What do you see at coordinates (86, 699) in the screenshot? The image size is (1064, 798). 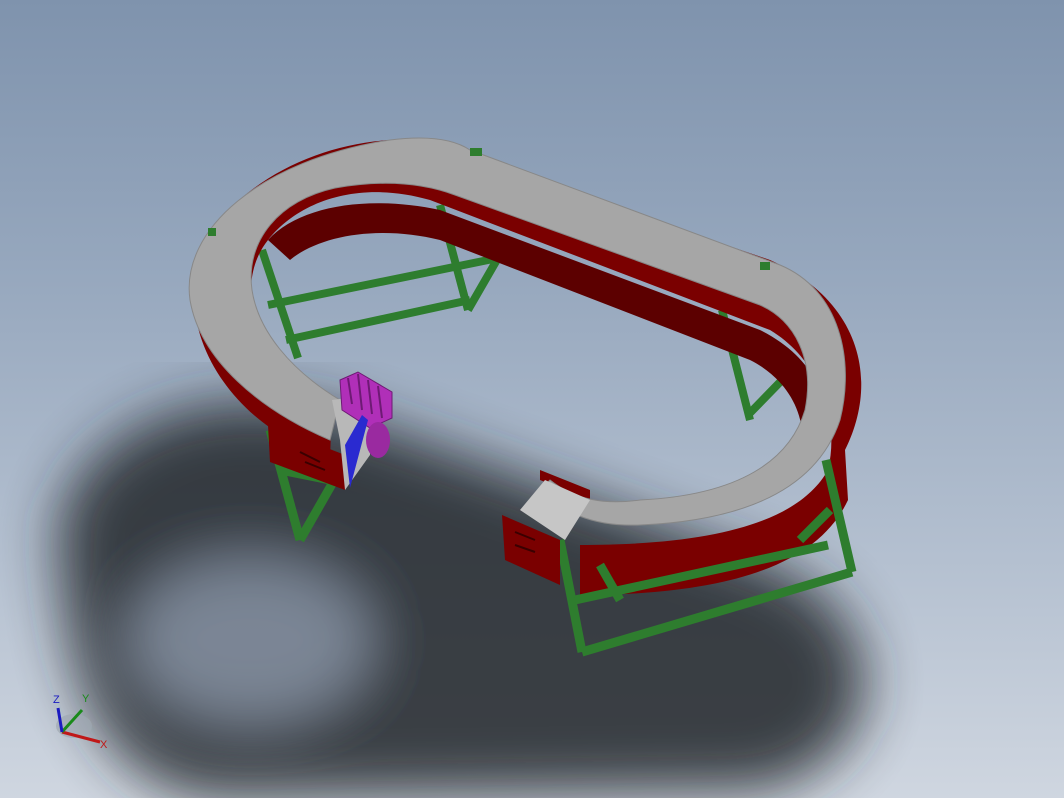 I see `y-axis-label: Y` at bounding box center [86, 699].